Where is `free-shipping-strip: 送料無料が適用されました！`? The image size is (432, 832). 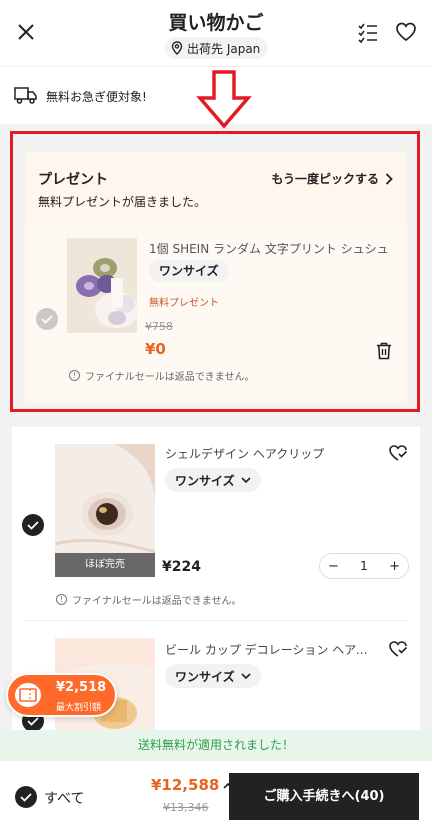 free-shipping-strip: 送料無料が適用されました！ is located at coordinates (216, 745).